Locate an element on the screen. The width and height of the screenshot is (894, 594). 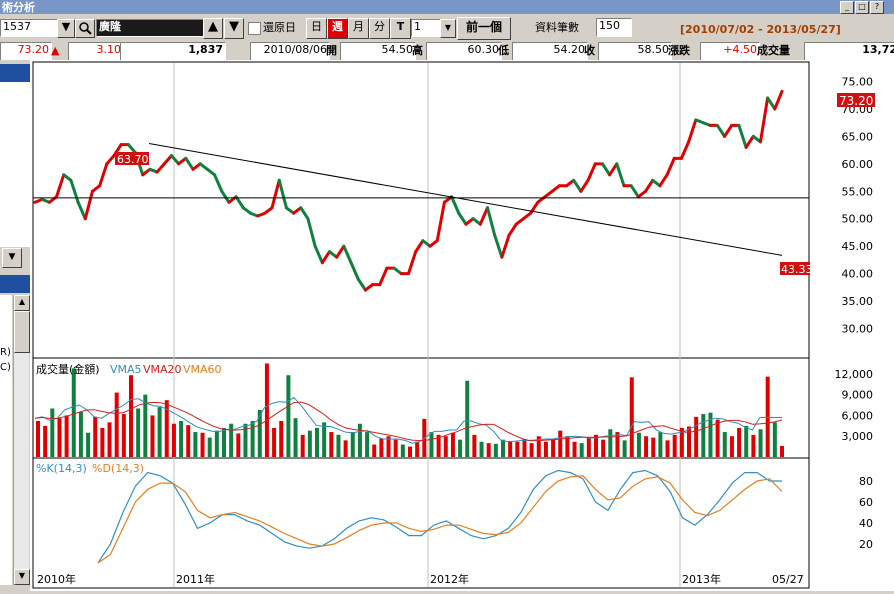
kd-legend-k: %K(14,3) is located at coordinates (61, 468).